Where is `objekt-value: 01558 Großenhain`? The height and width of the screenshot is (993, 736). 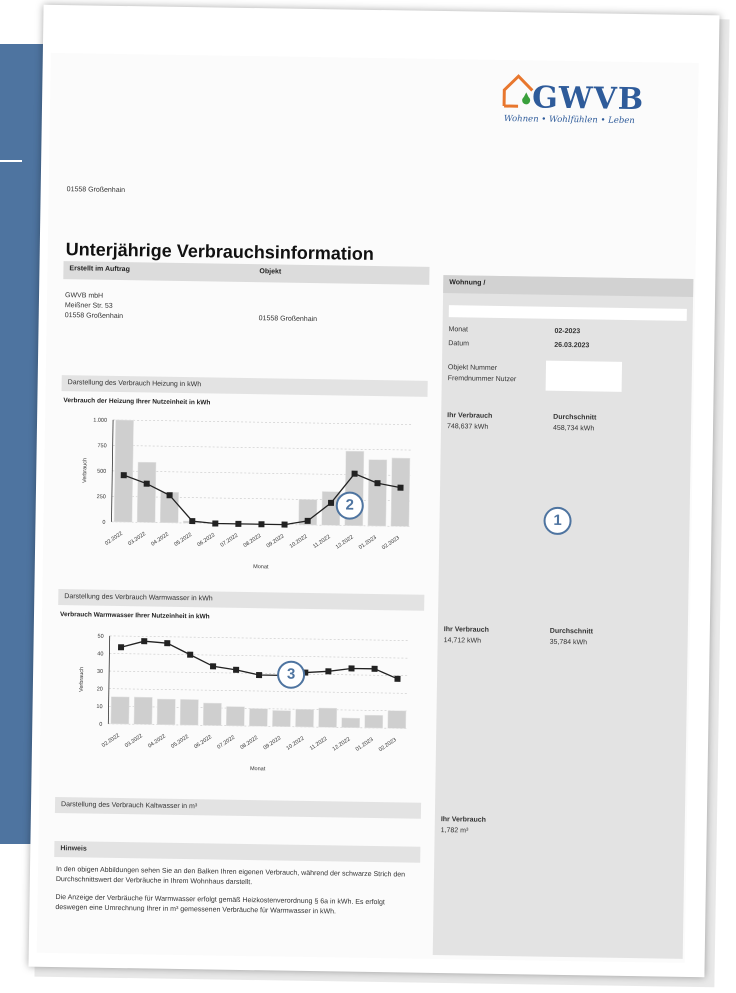 objekt-value: 01558 Großenhain is located at coordinates (288, 319).